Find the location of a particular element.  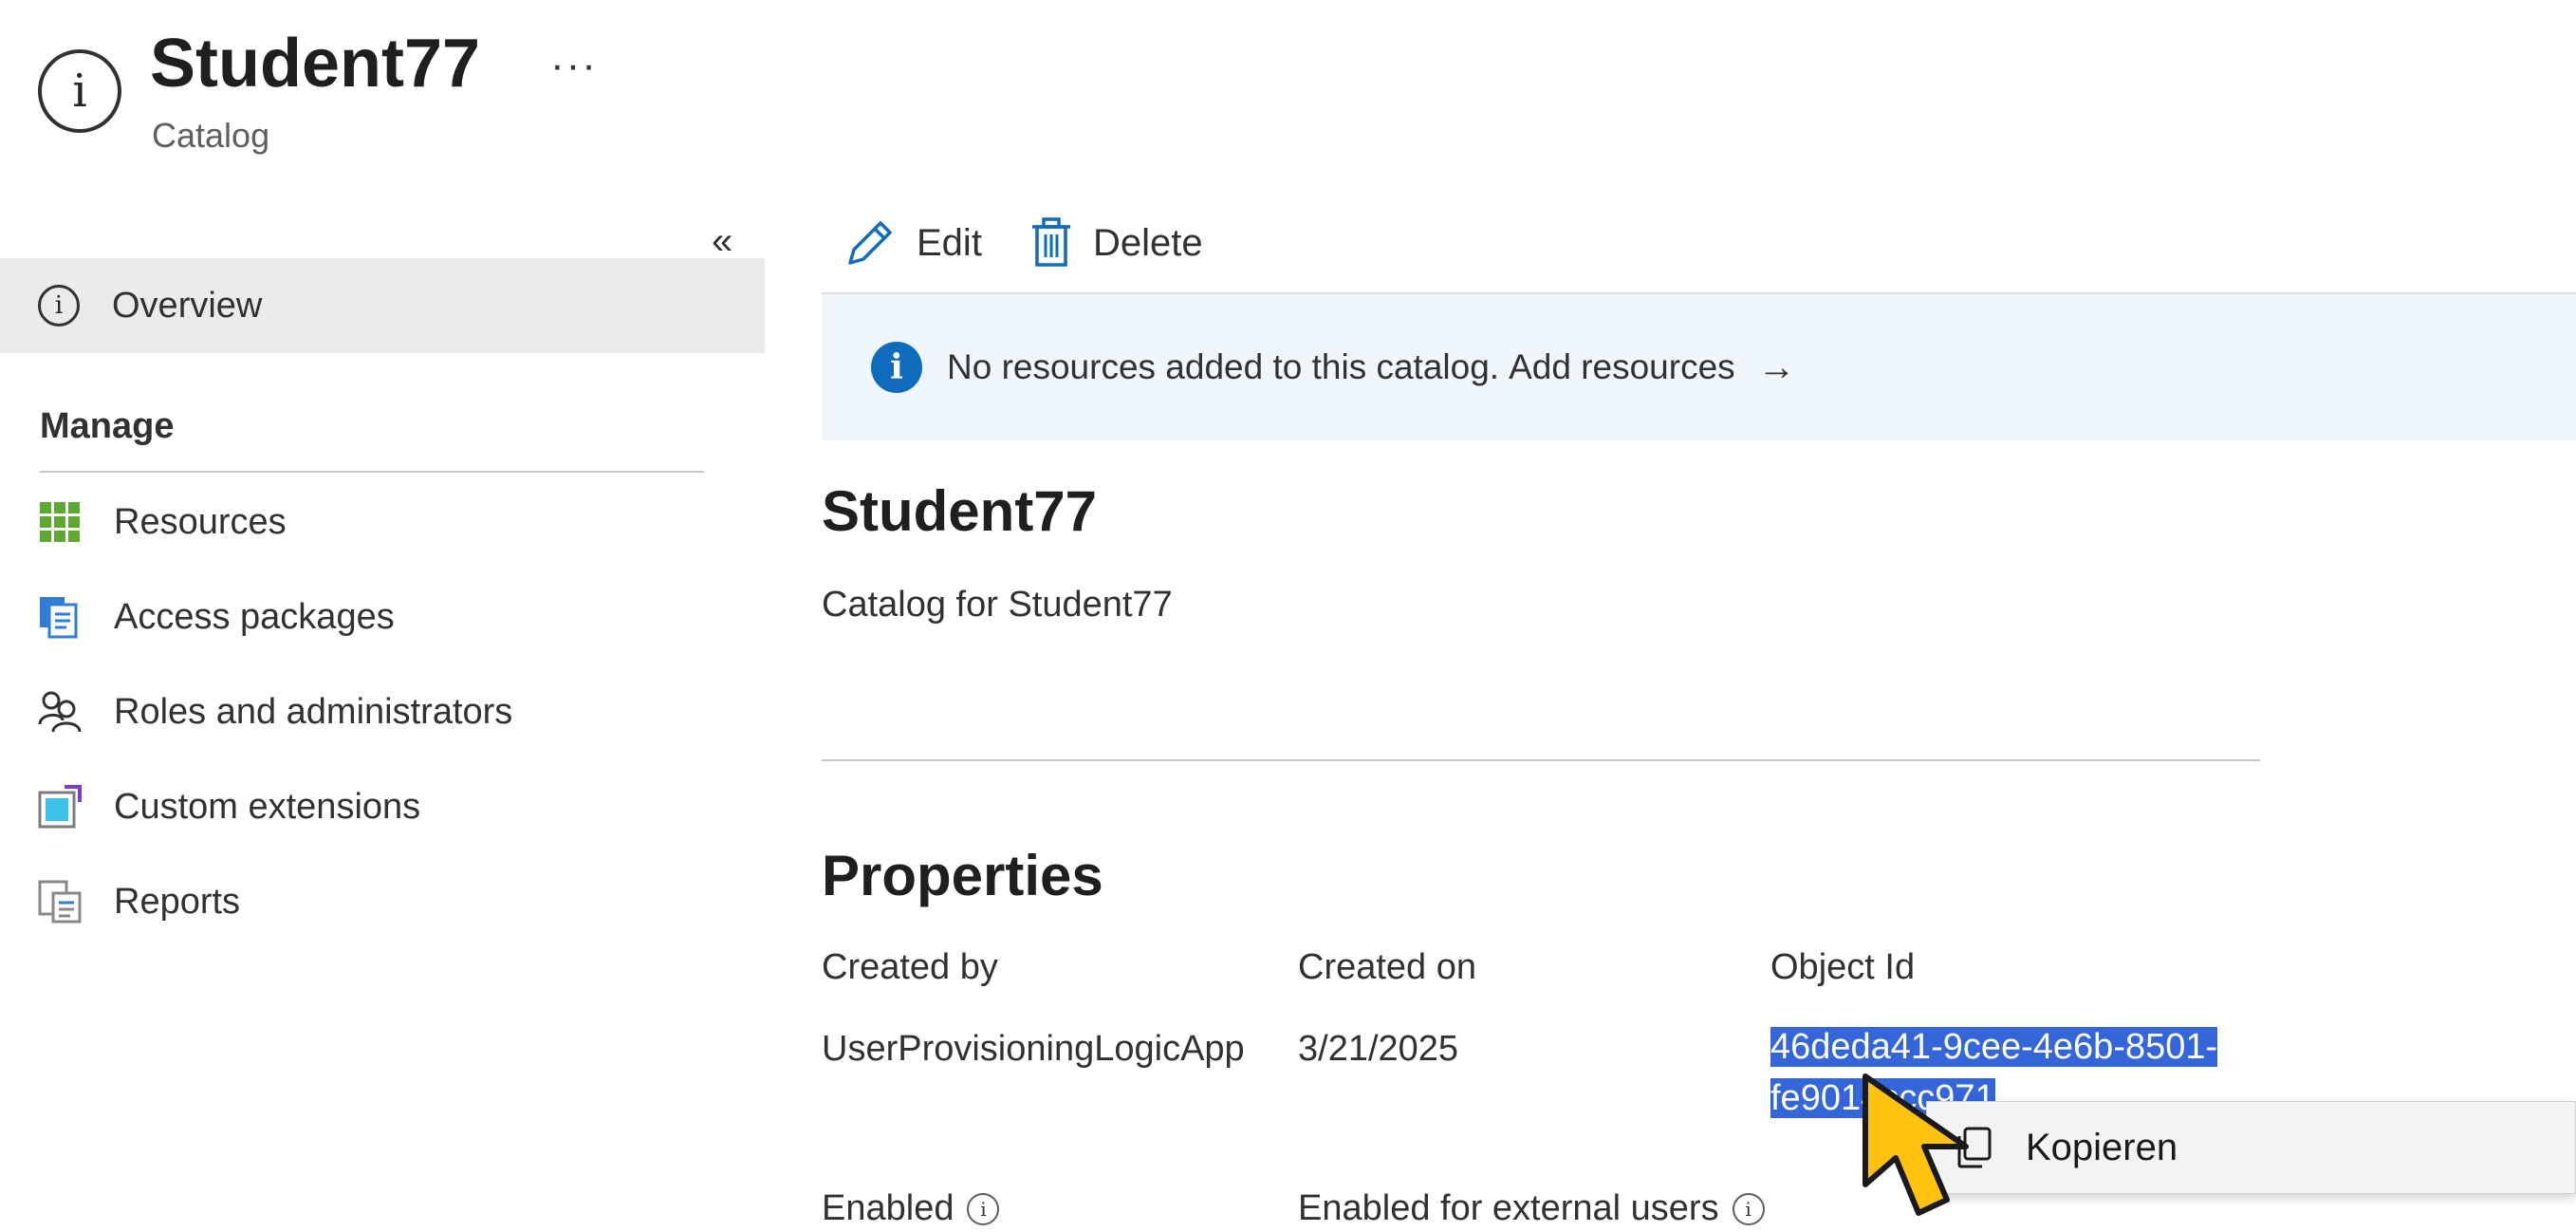

sidebar-item-reports: Reports is located at coordinates (139, 902).